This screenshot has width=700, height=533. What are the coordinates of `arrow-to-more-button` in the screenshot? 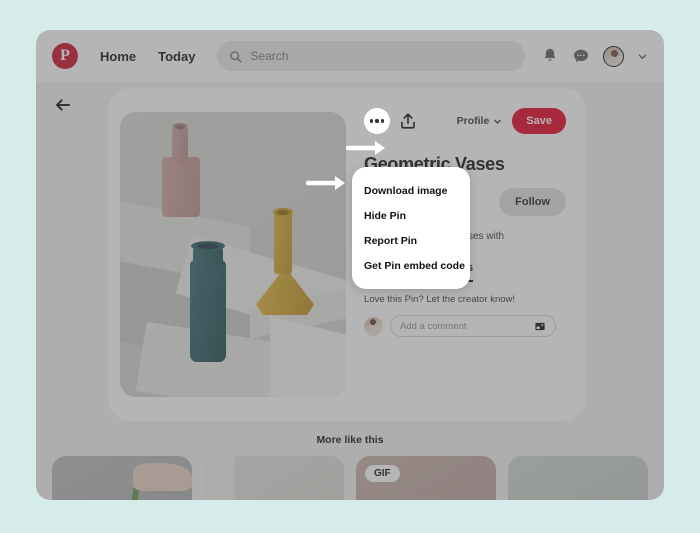 It's located at (365, 148).